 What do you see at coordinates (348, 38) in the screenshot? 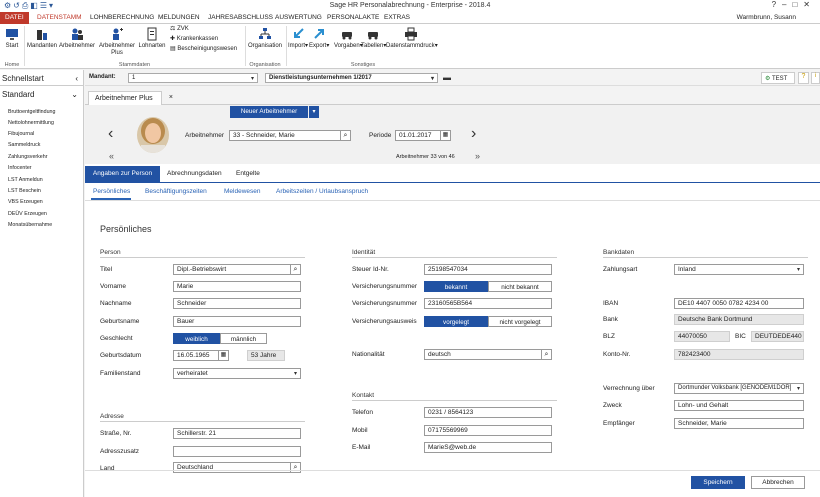
I see `vorgaben-button: Vorgaben▾` at bounding box center [348, 38].